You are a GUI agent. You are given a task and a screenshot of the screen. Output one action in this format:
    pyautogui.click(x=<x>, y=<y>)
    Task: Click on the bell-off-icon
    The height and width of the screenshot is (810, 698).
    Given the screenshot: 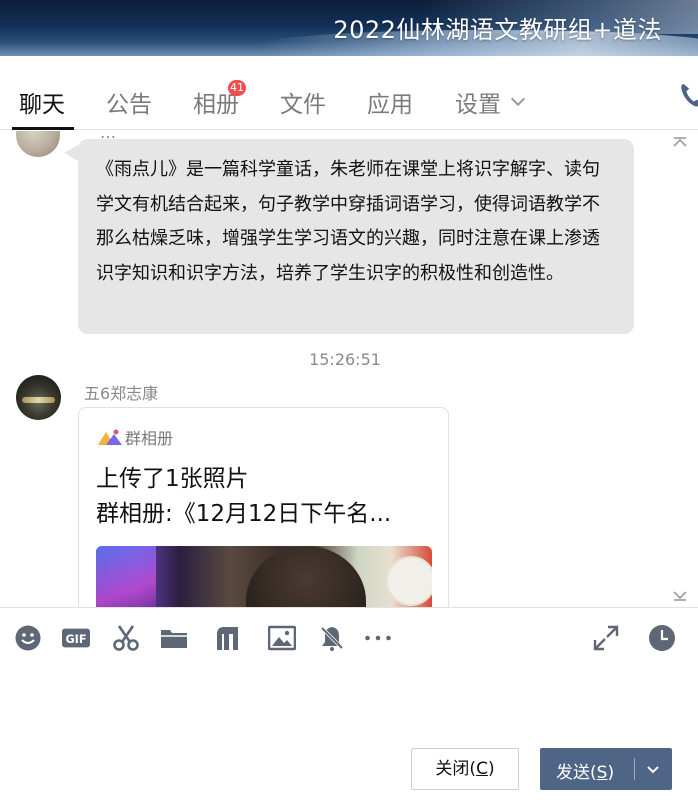 What is the action you would take?
    pyautogui.click(x=332, y=638)
    